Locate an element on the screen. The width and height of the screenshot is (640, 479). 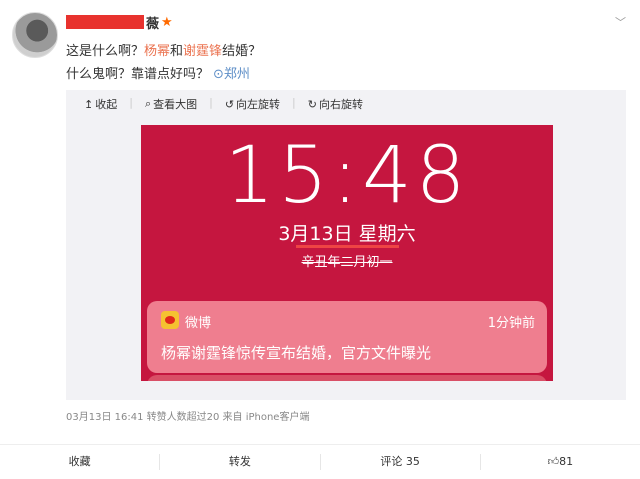
view-large-button: ⌕ 查看大图 is located at coordinates (171, 104).